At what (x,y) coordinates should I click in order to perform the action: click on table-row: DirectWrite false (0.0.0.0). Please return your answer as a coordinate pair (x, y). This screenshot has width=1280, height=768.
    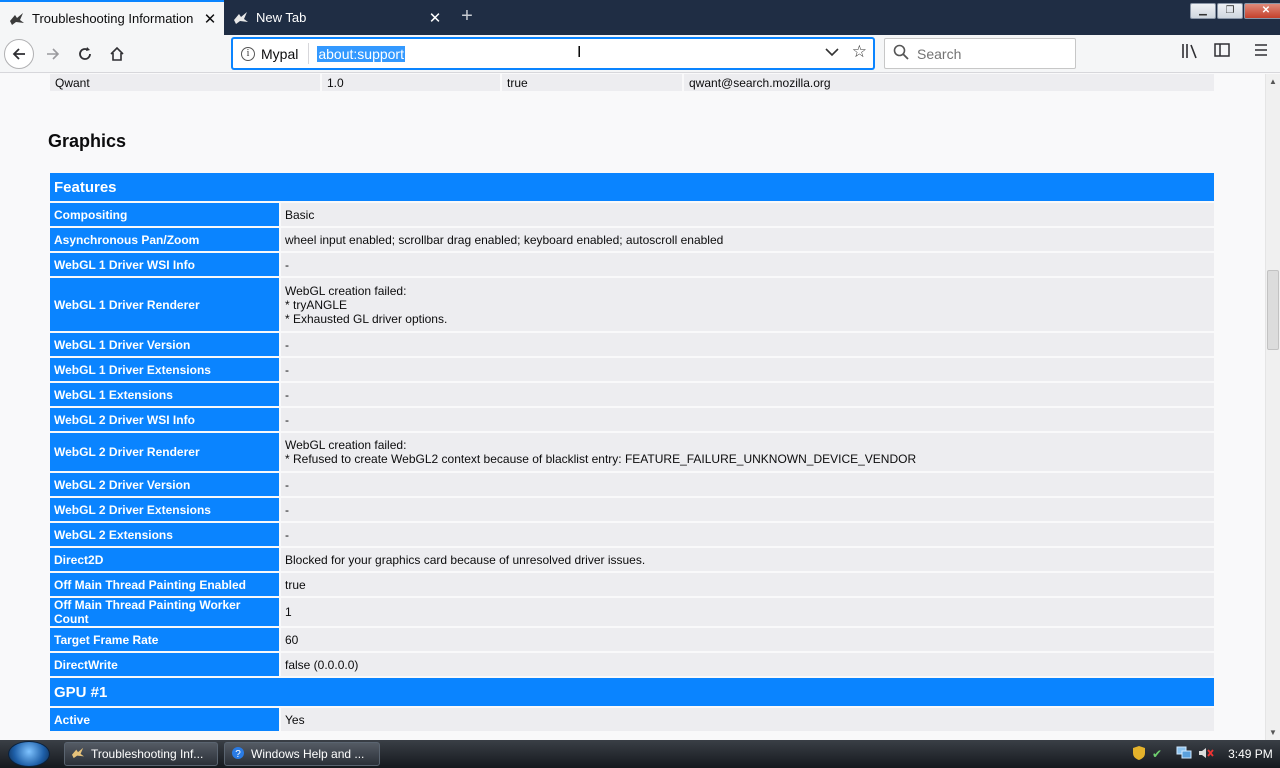
    Looking at the image, I should click on (632, 664).